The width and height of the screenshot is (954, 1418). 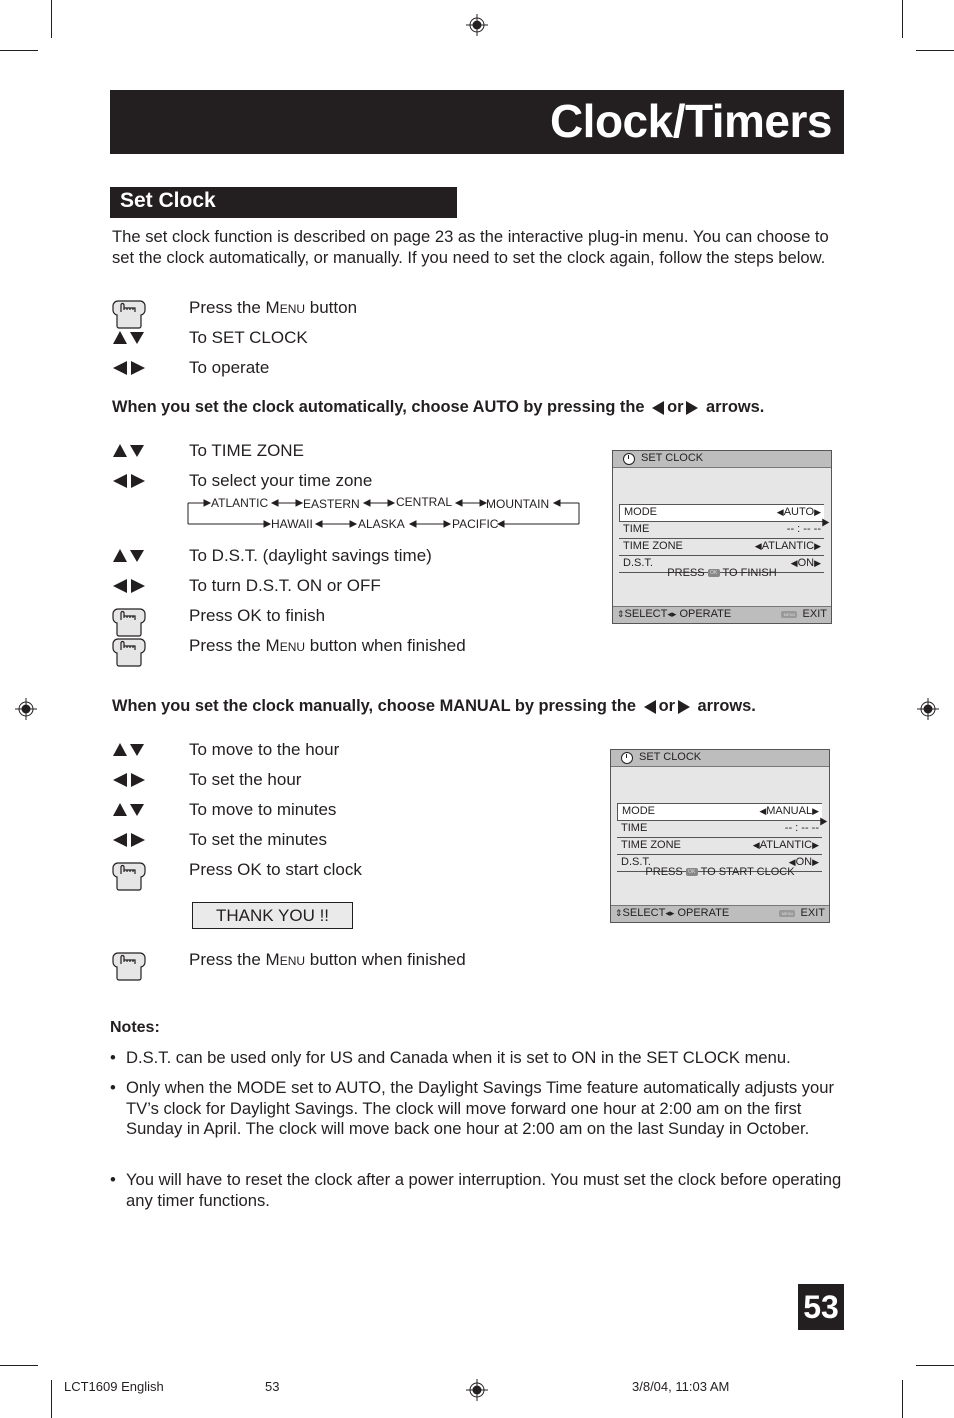 I want to click on thank-you-message: THANK YOU !!, so click(x=272, y=915).